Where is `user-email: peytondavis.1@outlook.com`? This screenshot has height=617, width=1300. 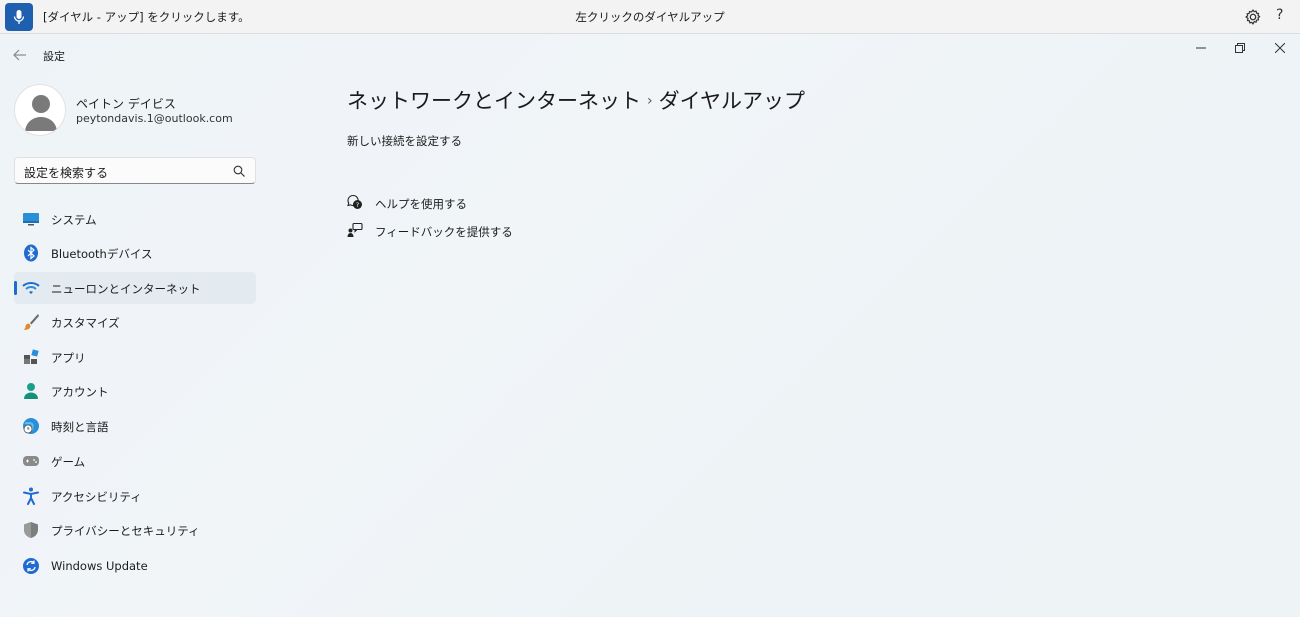
user-email: peytondavis.1@outlook.com is located at coordinates (154, 118).